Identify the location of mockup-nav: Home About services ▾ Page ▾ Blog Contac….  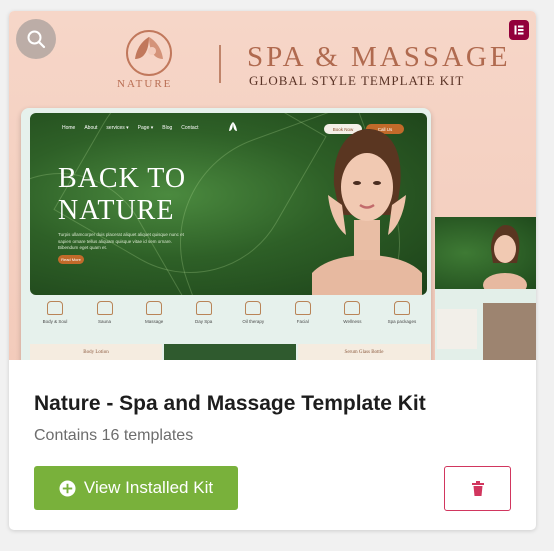
(130, 128).